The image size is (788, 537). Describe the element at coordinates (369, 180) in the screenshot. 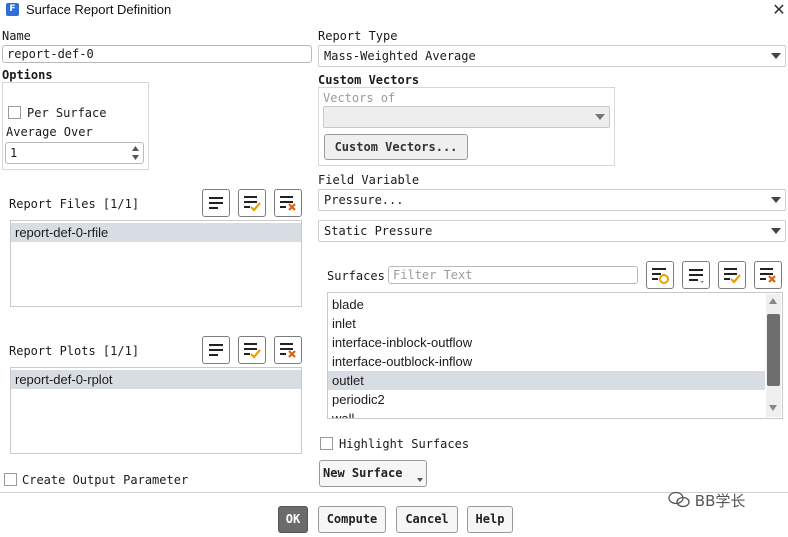

I see `field-variable-label: Field Variable` at that location.